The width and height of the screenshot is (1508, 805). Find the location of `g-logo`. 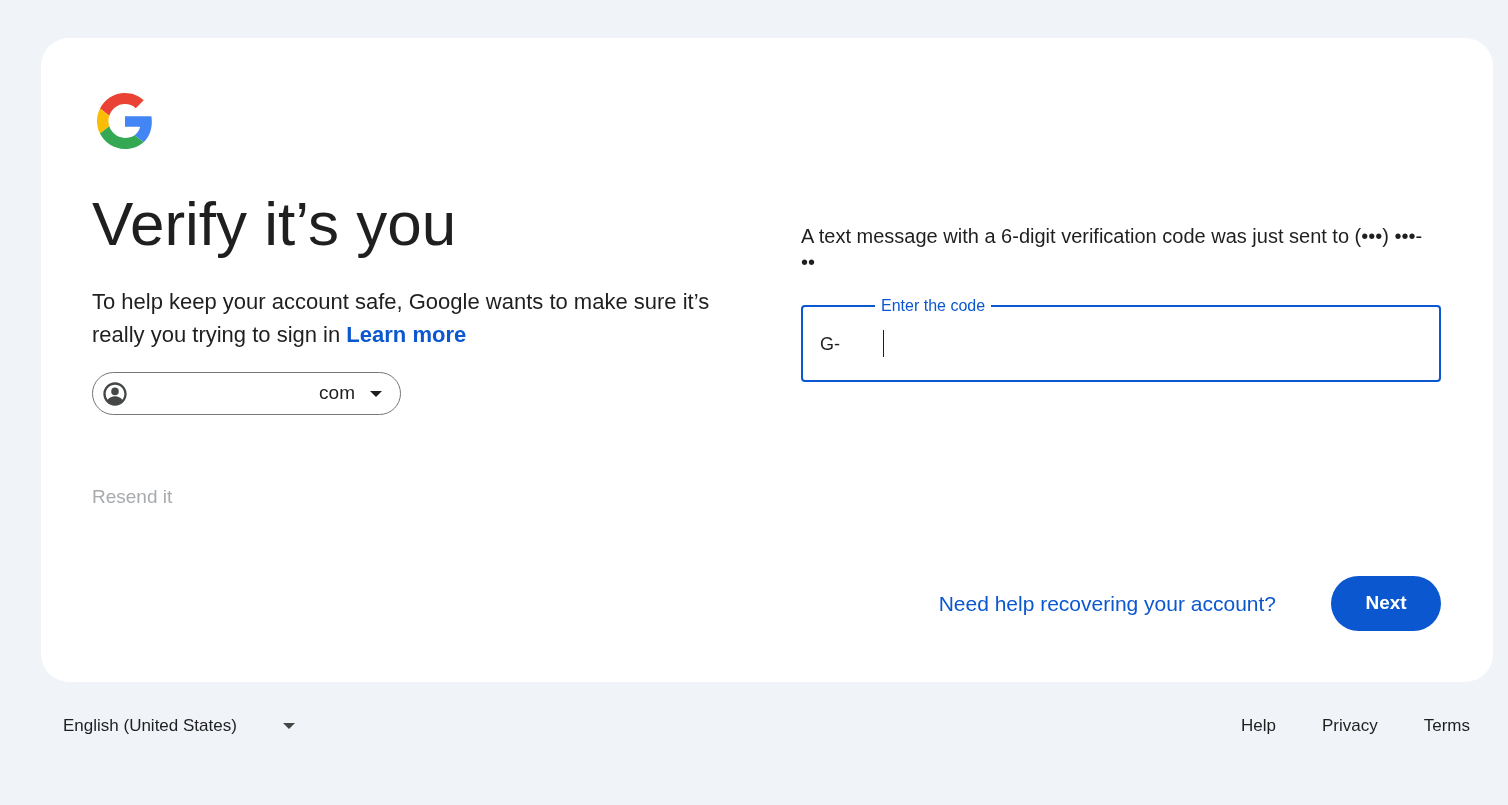

g-logo is located at coordinates (125, 121).